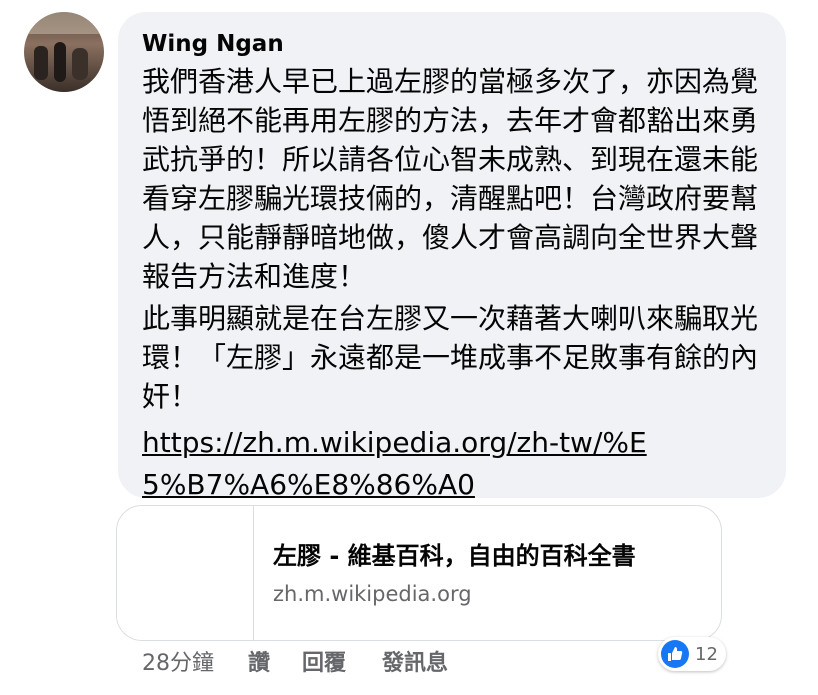  I want to click on reaction-summary: 12, so click(692, 654).